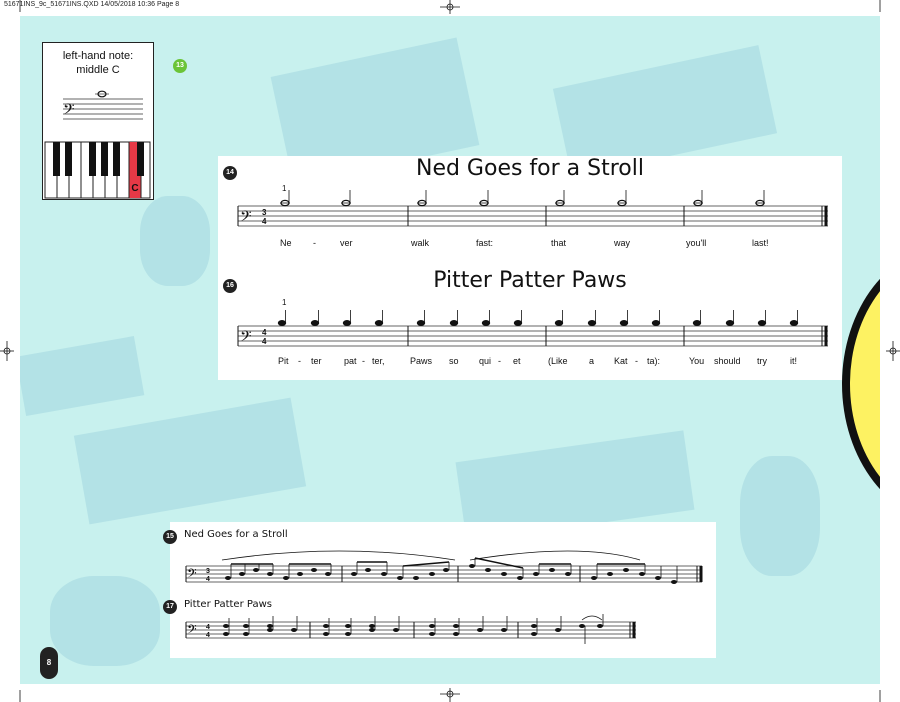 The height and width of the screenshot is (702, 900). What do you see at coordinates (517, 361) in the screenshot?
I see `lyric-syllable: et` at bounding box center [517, 361].